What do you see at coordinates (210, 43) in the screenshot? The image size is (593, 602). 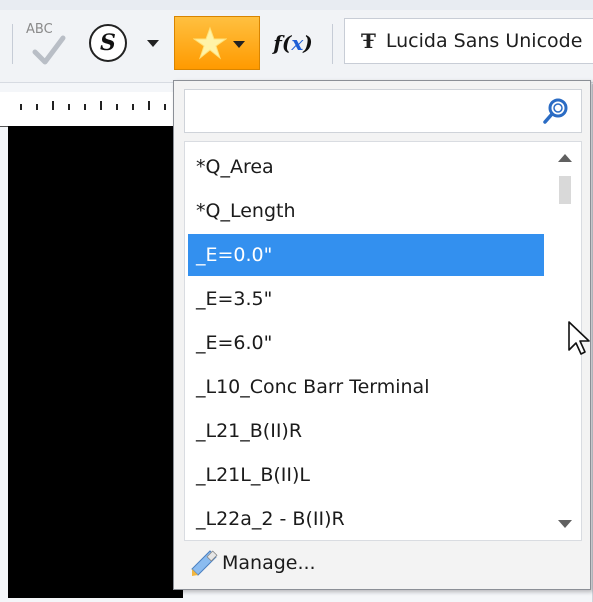 I see `star-icon` at bounding box center [210, 43].